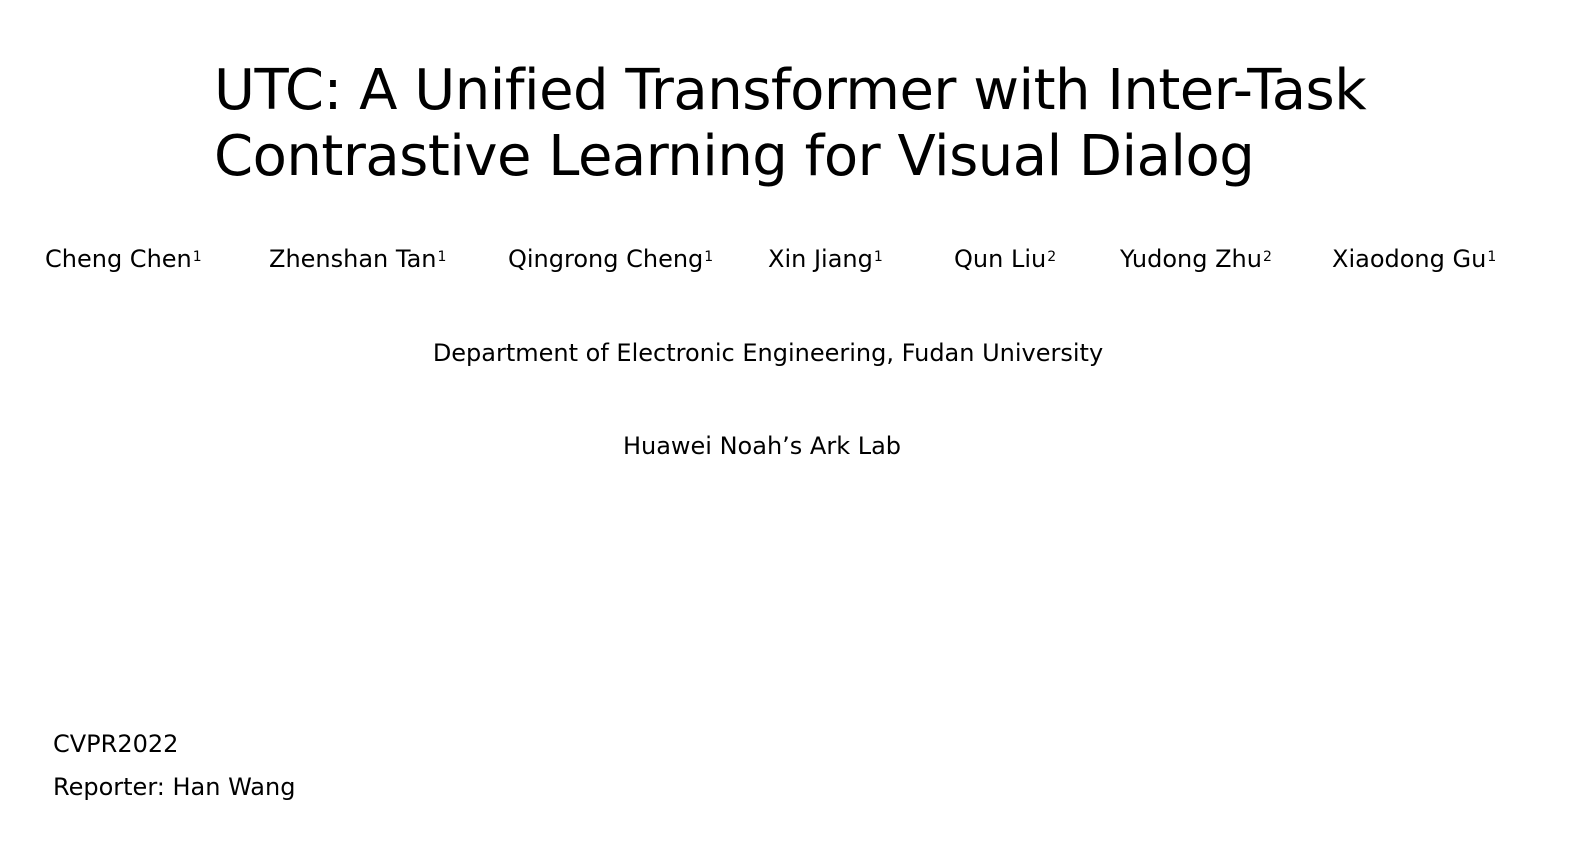 The image size is (1576, 846). I want to click on author-name: Cheng Chen, so click(118, 259).